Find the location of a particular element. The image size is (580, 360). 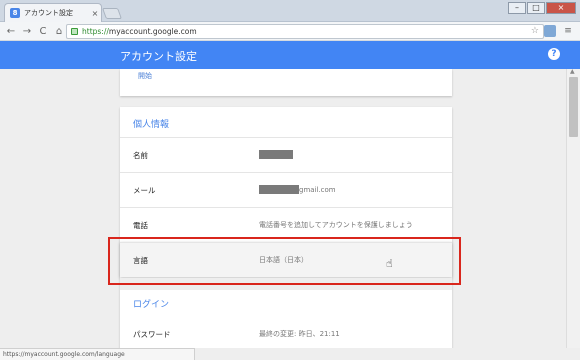

browser-toolbar: ← → C ⌂ https://myaccount.google.com ☆ ≡ is located at coordinates (290, 31).